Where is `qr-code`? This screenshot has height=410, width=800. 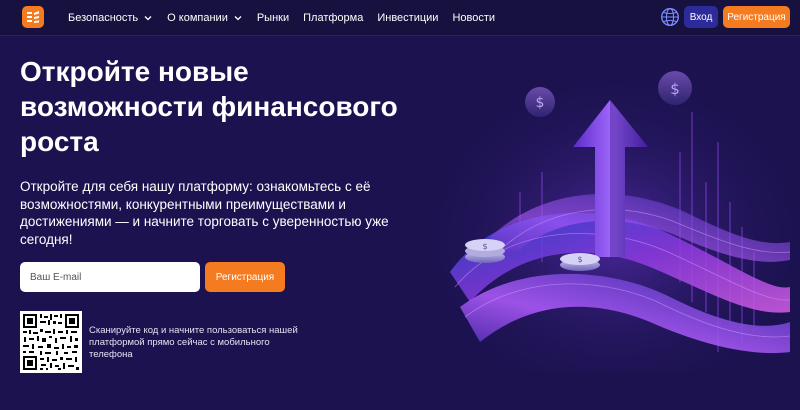
qr-code is located at coordinates (51, 342).